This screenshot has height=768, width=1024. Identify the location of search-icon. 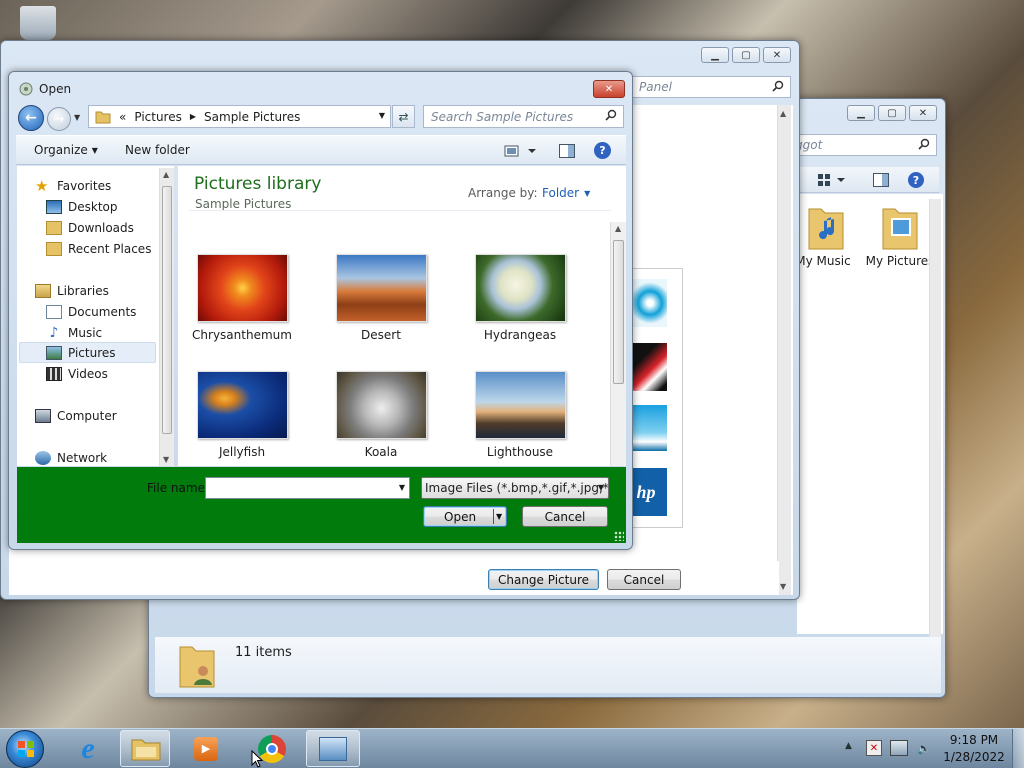
(778, 86).